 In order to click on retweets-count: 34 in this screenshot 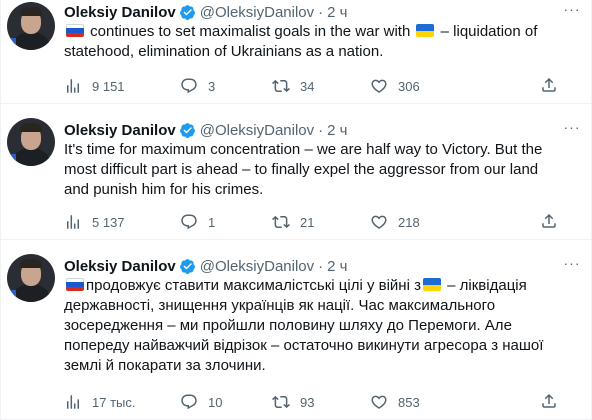, I will do `click(307, 86)`.